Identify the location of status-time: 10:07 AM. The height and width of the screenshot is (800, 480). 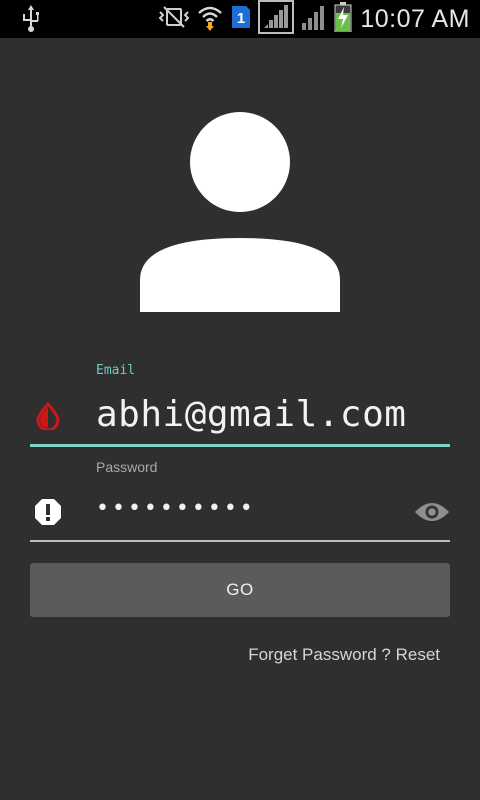
(415, 18).